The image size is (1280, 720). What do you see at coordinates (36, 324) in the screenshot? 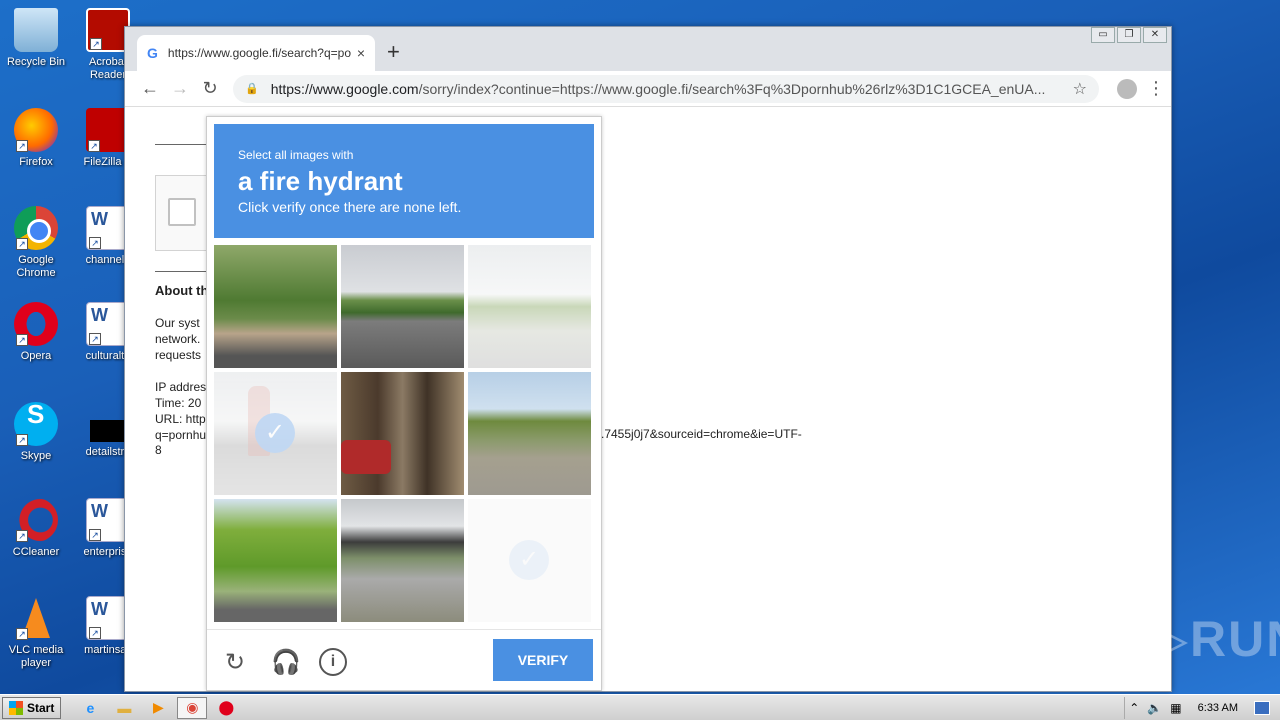
I see `opera-icon: ↗` at bounding box center [36, 324].